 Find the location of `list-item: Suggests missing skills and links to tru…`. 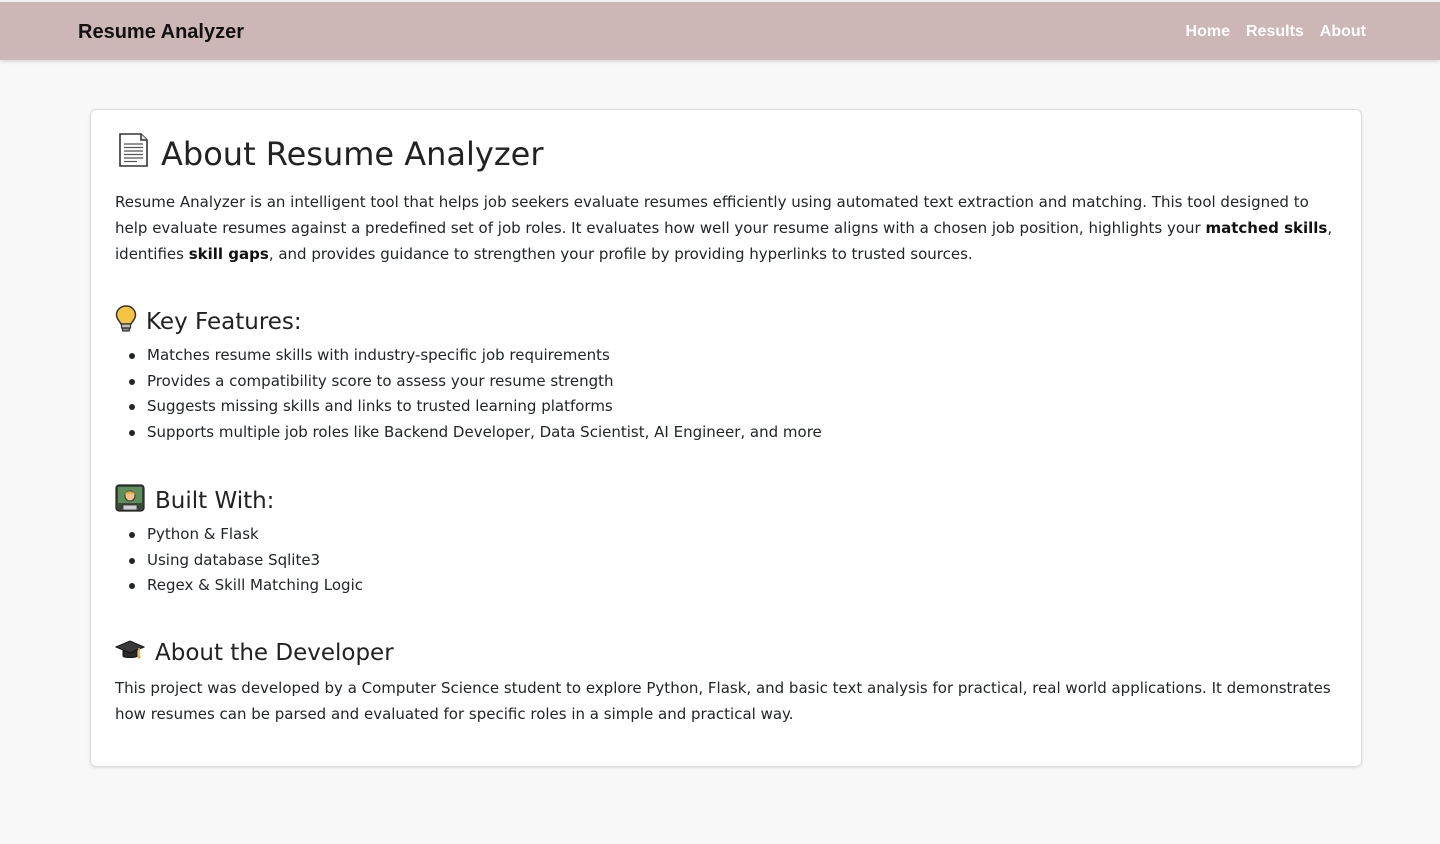

list-item: Suggests missing skills and links to tru… is located at coordinates (688, 407).